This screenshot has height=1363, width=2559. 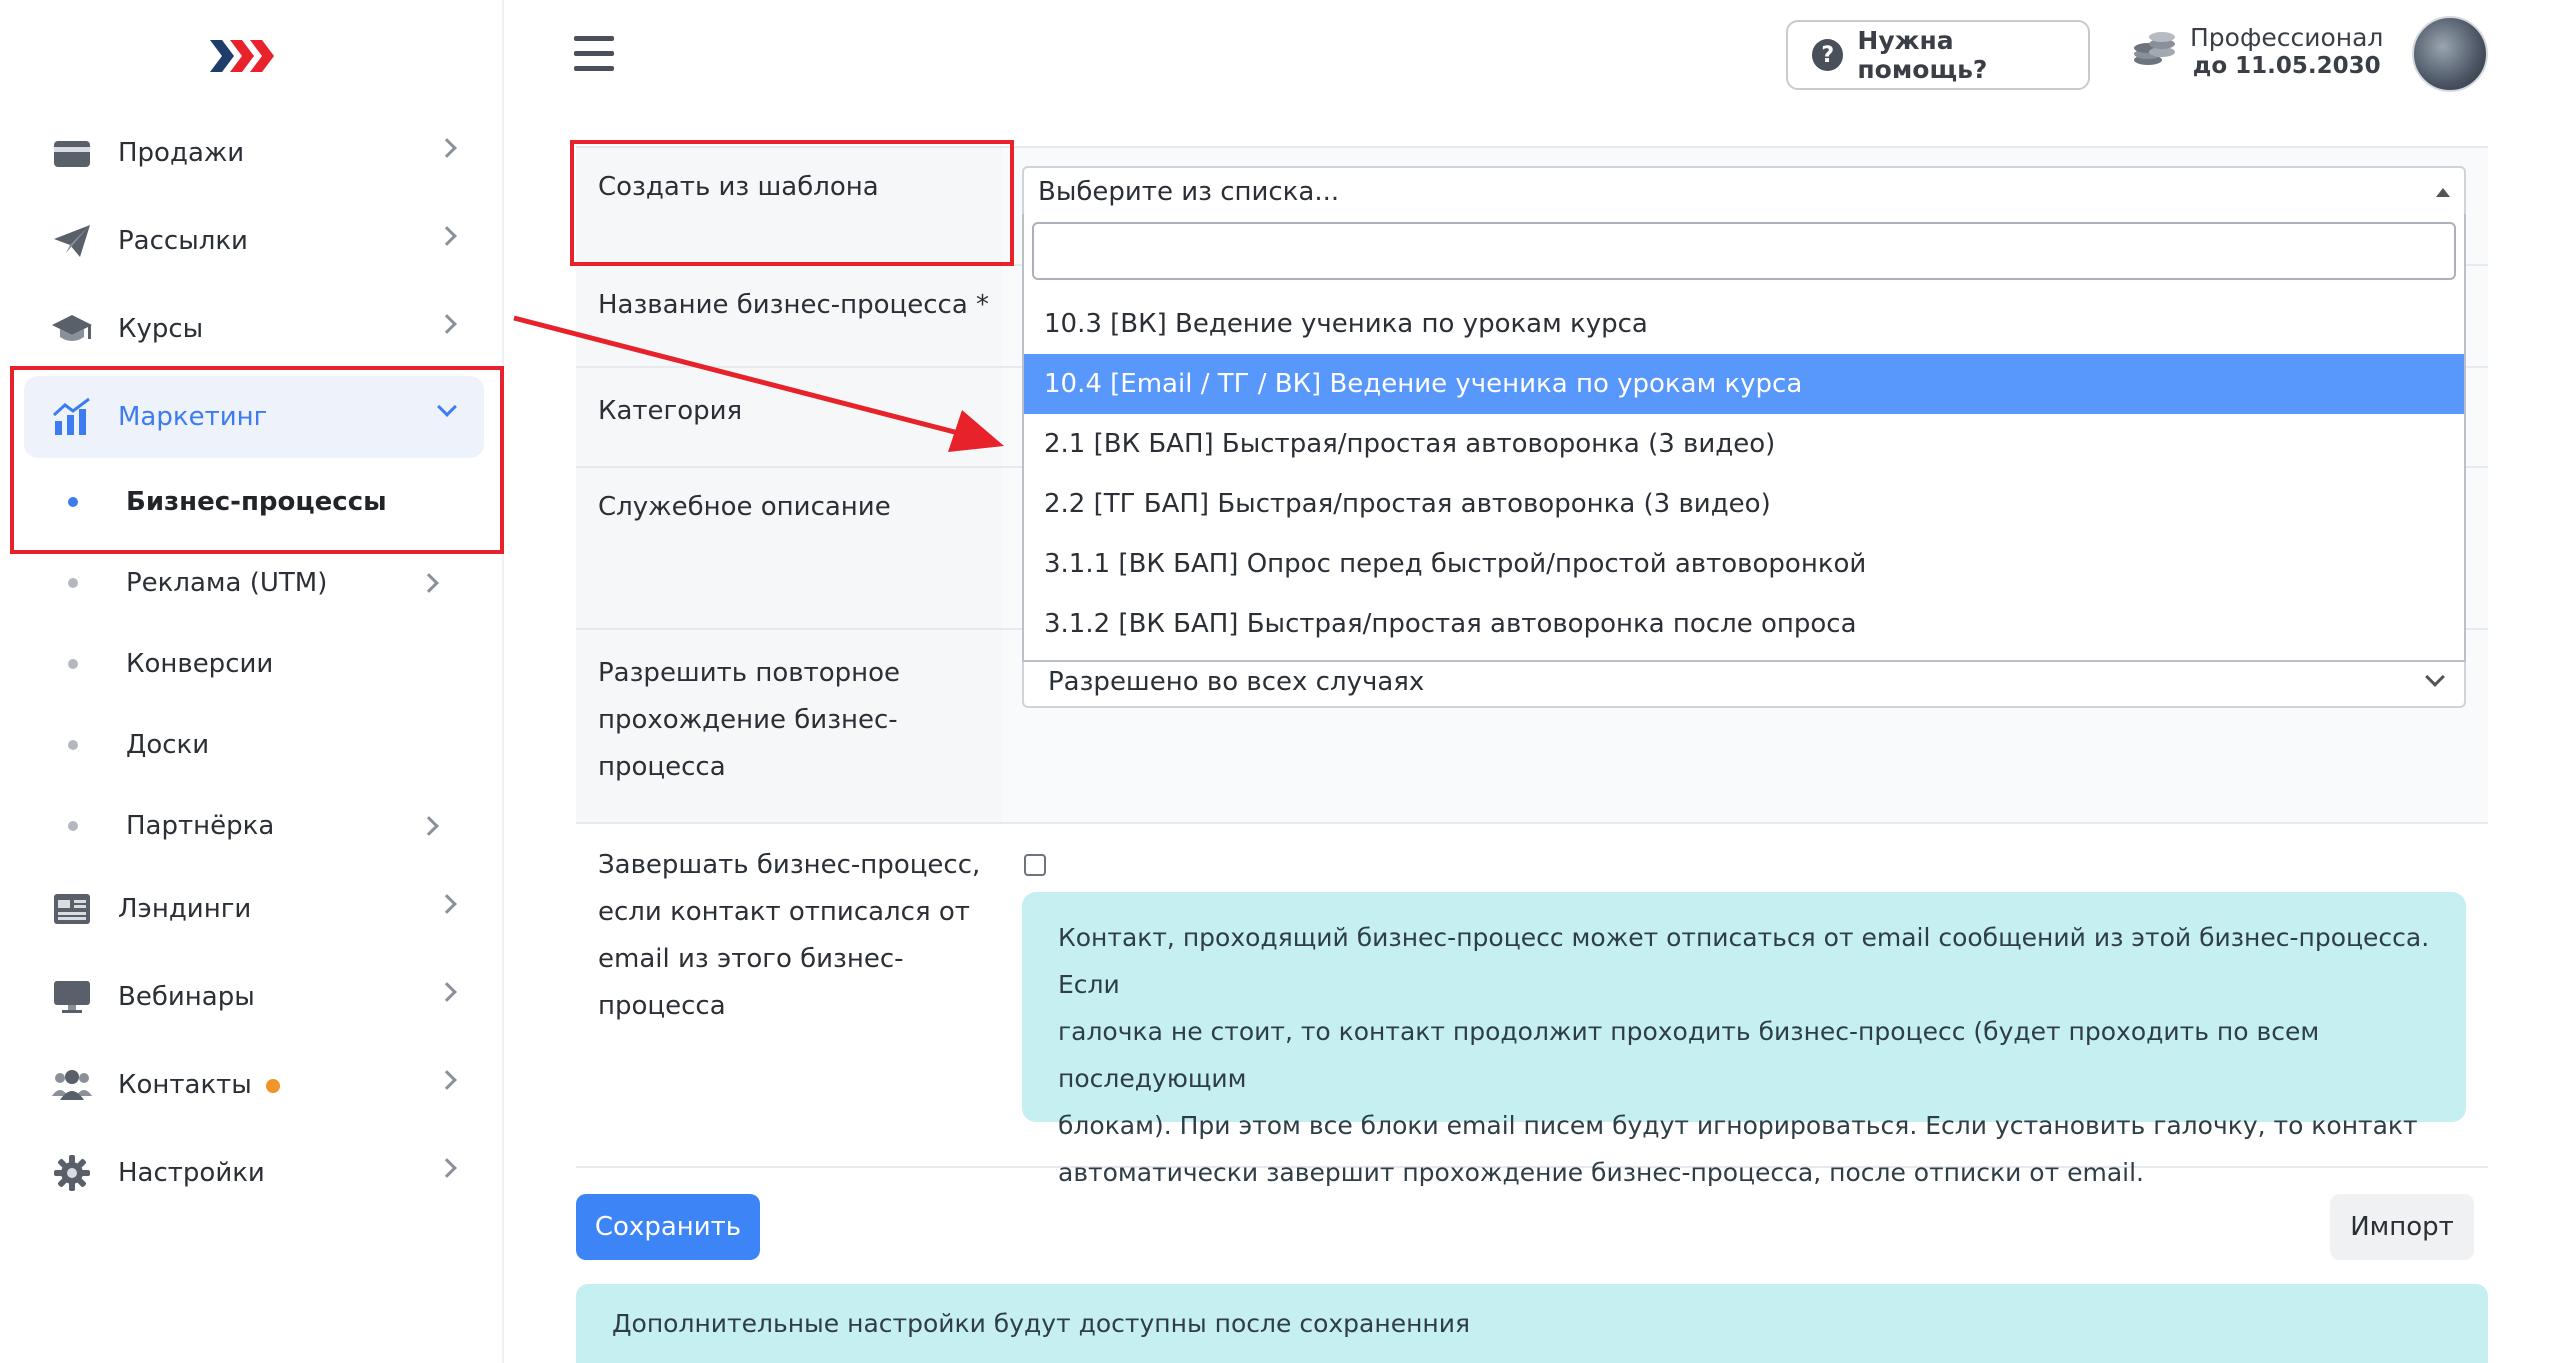 What do you see at coordinates (161, 329) in the screenshot?
I see `sidebar-item-label: Курсы` at bounding box center [161, 329].